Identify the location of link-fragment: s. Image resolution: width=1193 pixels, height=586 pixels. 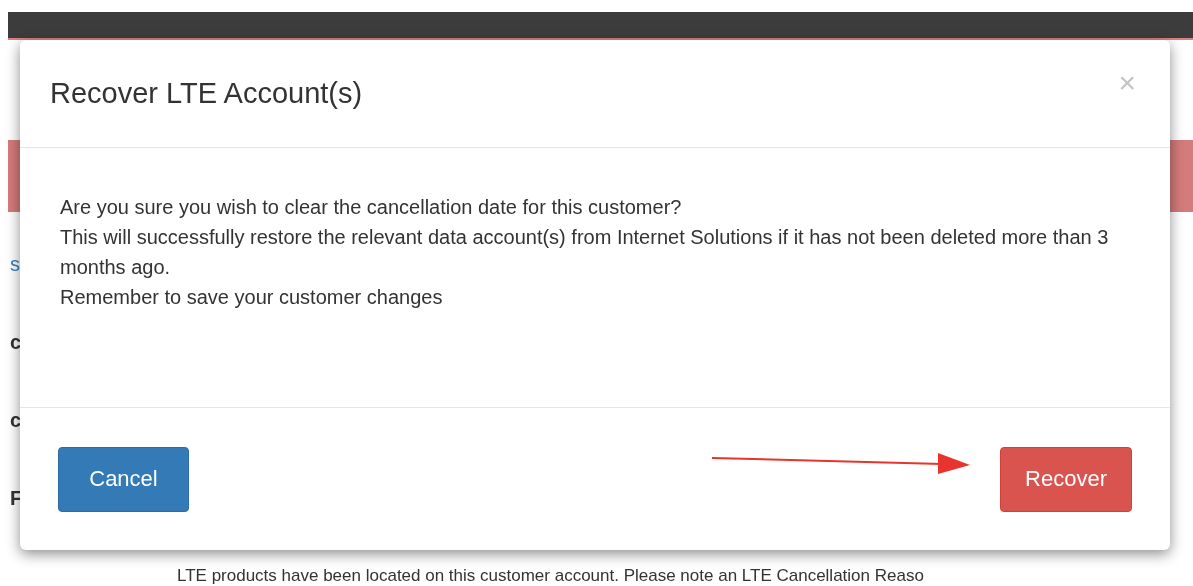
(15, 264).